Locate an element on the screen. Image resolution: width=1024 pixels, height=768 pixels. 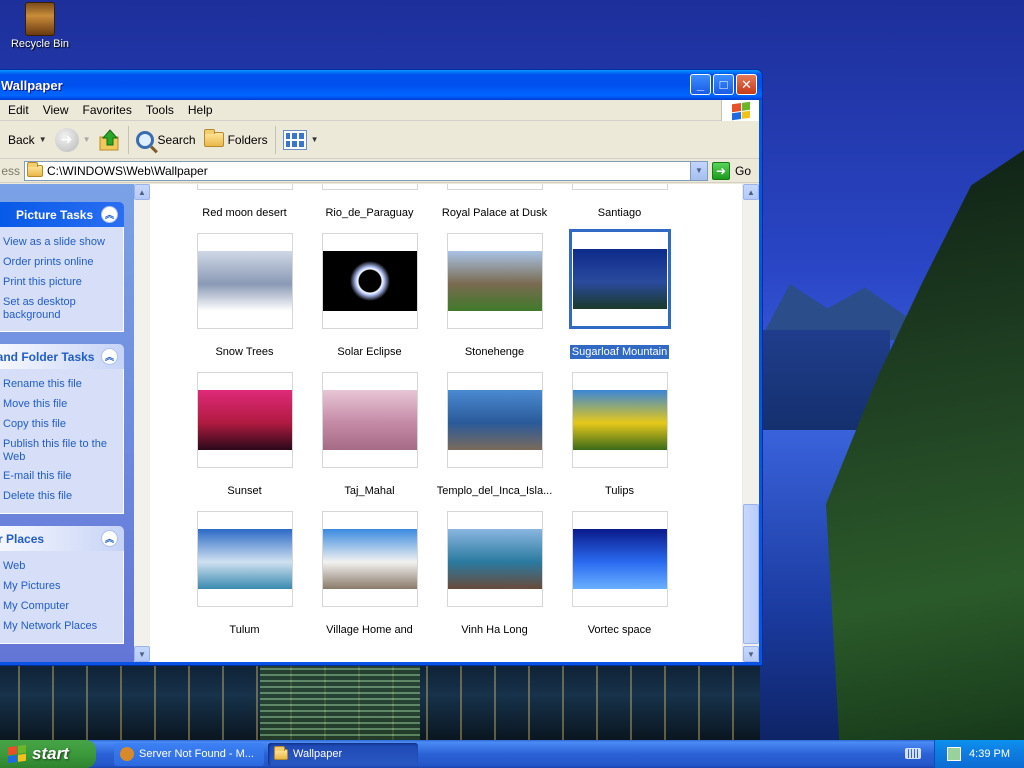
picture-tasks-title: Picture Tasks is located at coordinates (55, 214).